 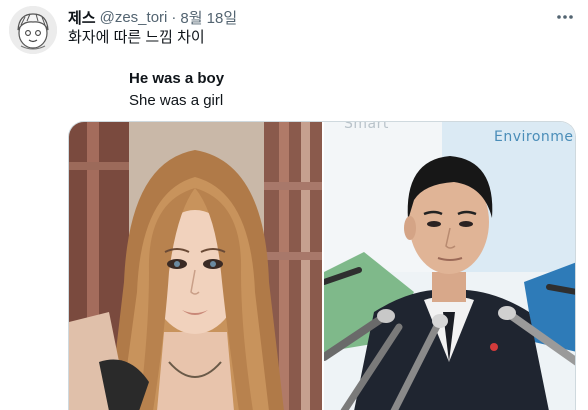 What do you see at coordinates (176, 90) in the screenshot?
I see `quote-block: He was a boy She was a girl` at bounding box center [176, 90].